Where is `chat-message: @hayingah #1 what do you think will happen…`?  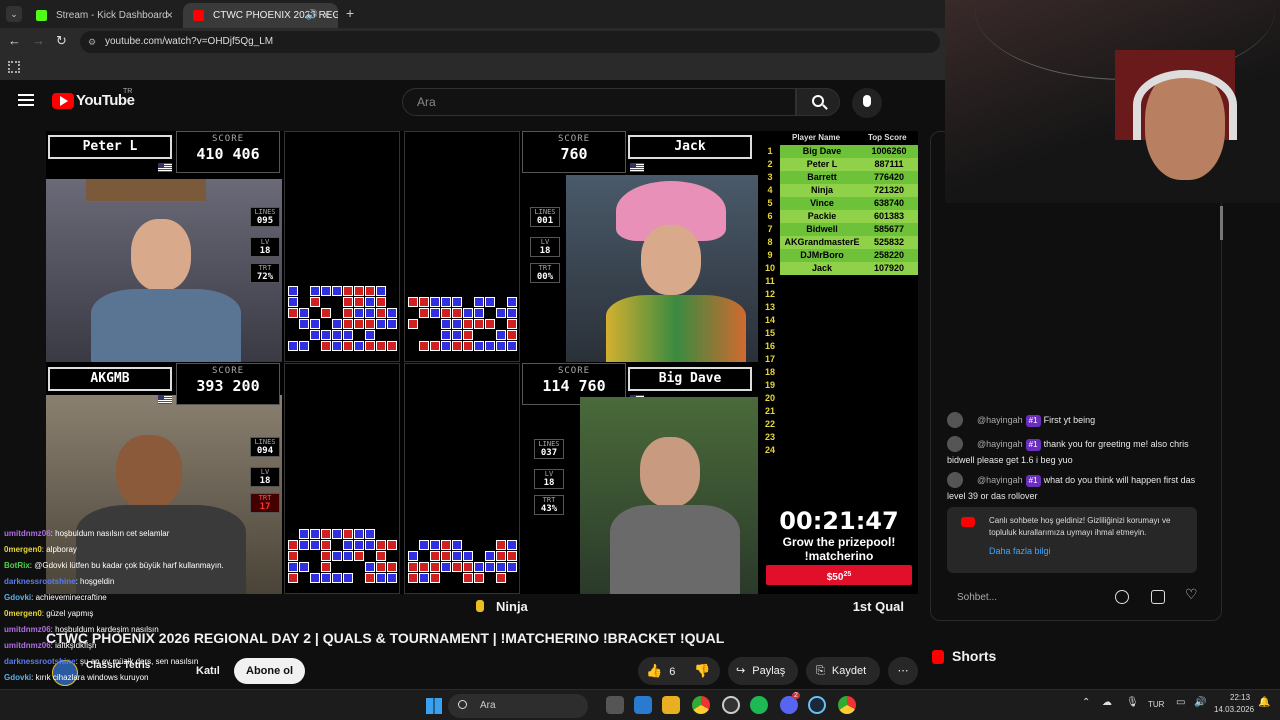
chat-message: @hayingah #1 what do you think will happen… is located at coordinates (1077, 488).